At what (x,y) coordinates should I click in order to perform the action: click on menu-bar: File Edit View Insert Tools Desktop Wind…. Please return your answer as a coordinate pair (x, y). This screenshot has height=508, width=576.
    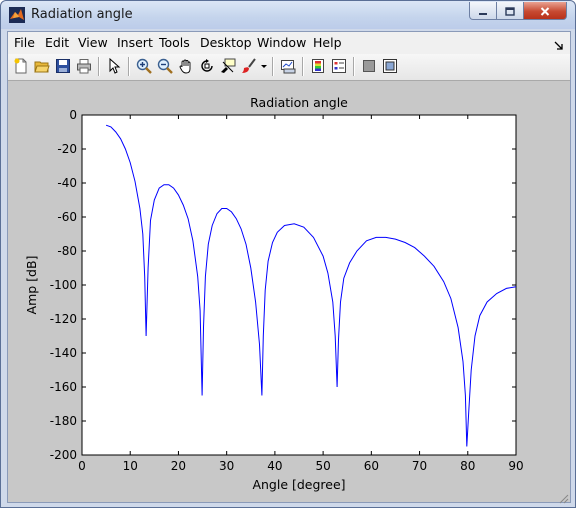
    Looking at the image, I should click on (289, 43).